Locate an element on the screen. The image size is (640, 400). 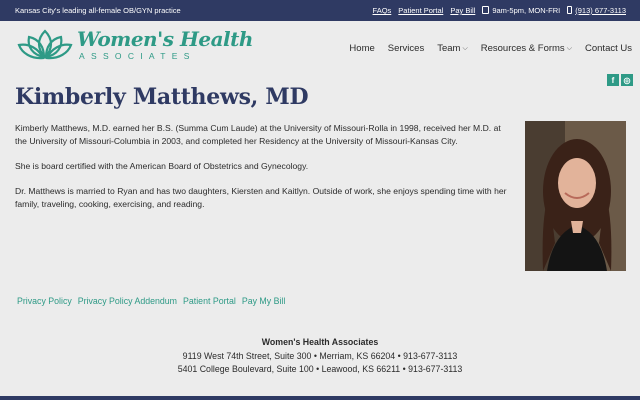
nav-resources: Resources & Forms ⌵ is located at coordinates (526, 48).